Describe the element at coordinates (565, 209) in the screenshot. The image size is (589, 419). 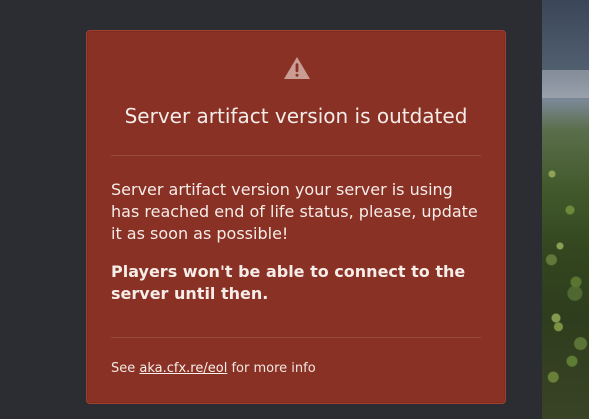
I see `game-scene-background` at that location.